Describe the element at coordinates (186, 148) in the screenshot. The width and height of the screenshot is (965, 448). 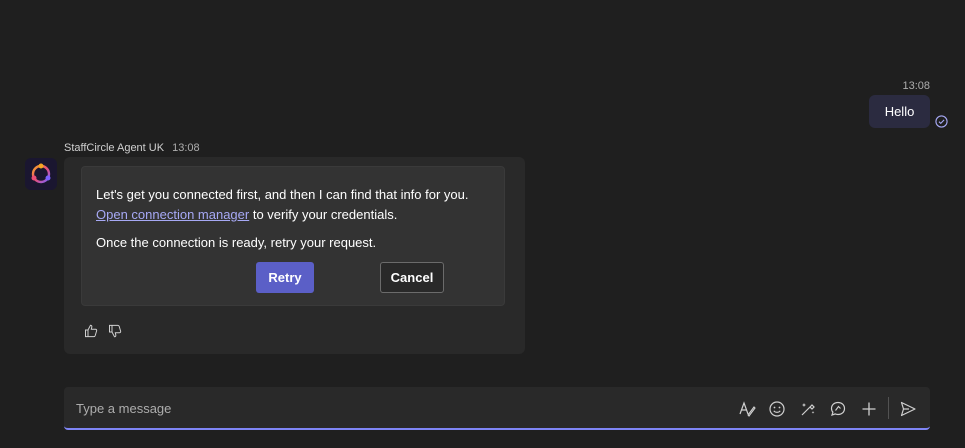
I see `agent-timestamp: 13:08` at that location.